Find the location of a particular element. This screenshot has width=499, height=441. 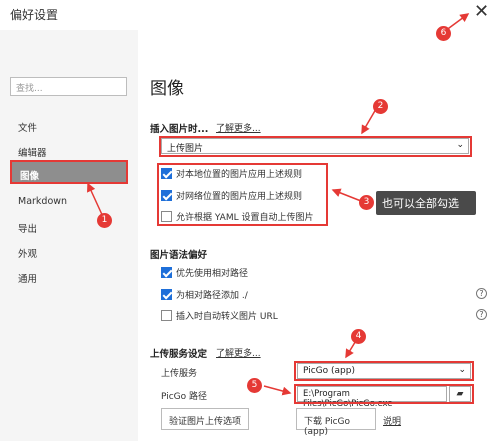

annotation-box-checks is located at coordinates (242, 194).